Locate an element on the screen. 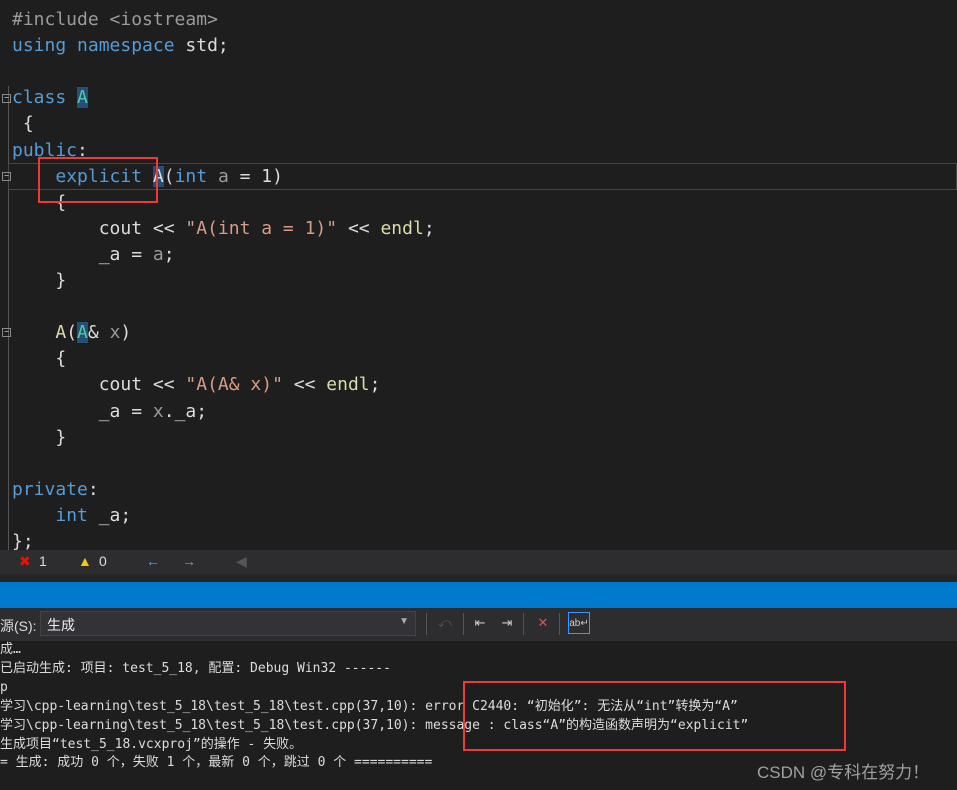  word-wrap-icon: ab↵ is located at coordinates (579, 623).